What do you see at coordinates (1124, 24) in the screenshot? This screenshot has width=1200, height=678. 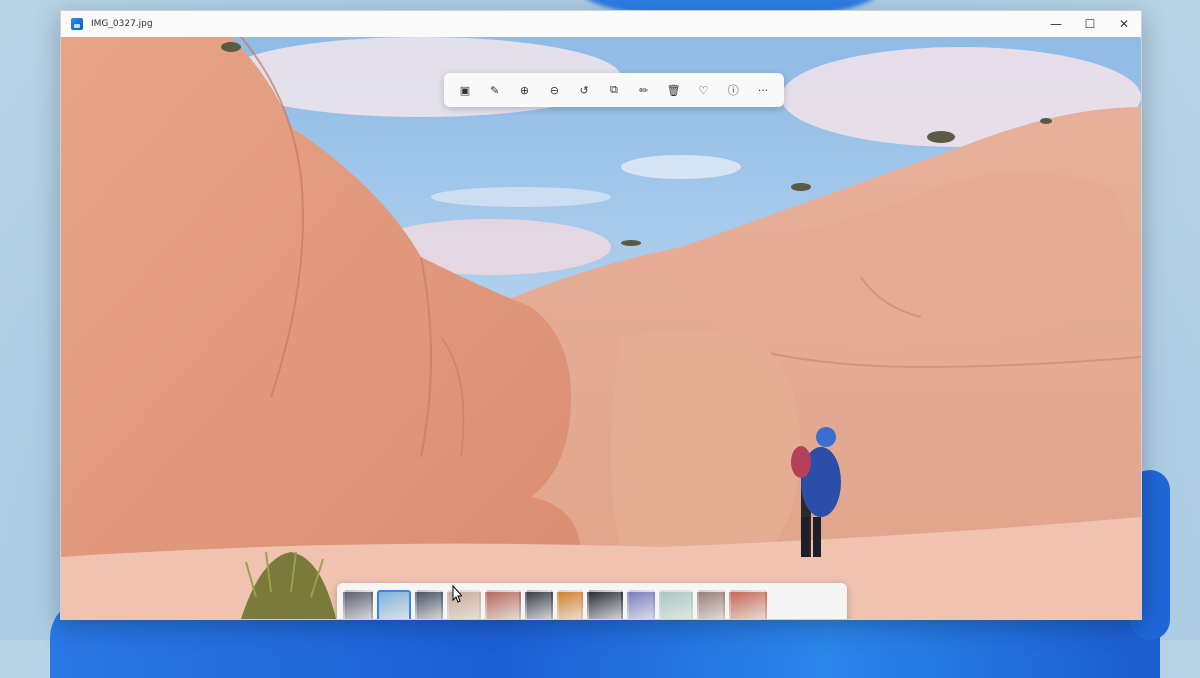 I see `close-button: ✕` at bounding box center [1124, 24].